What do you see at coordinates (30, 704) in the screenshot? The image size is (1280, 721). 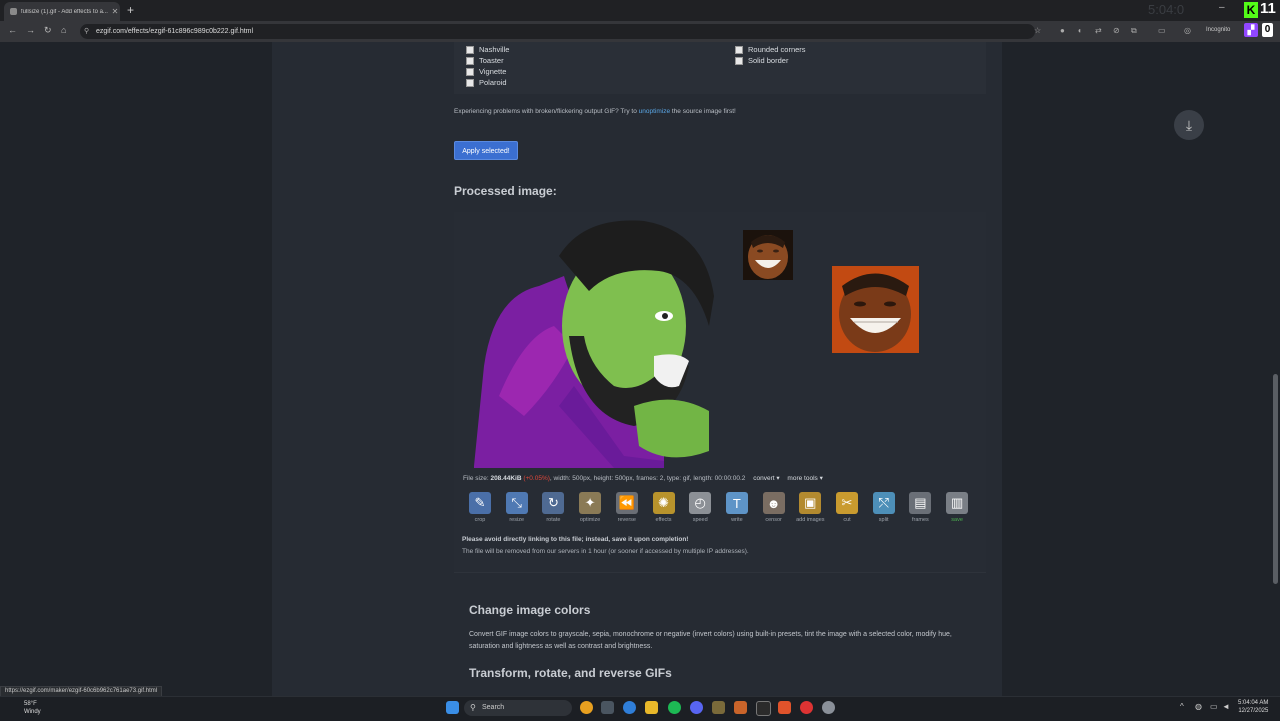 I see `weather-temp: 58°F` at bounding box center [30, 704].